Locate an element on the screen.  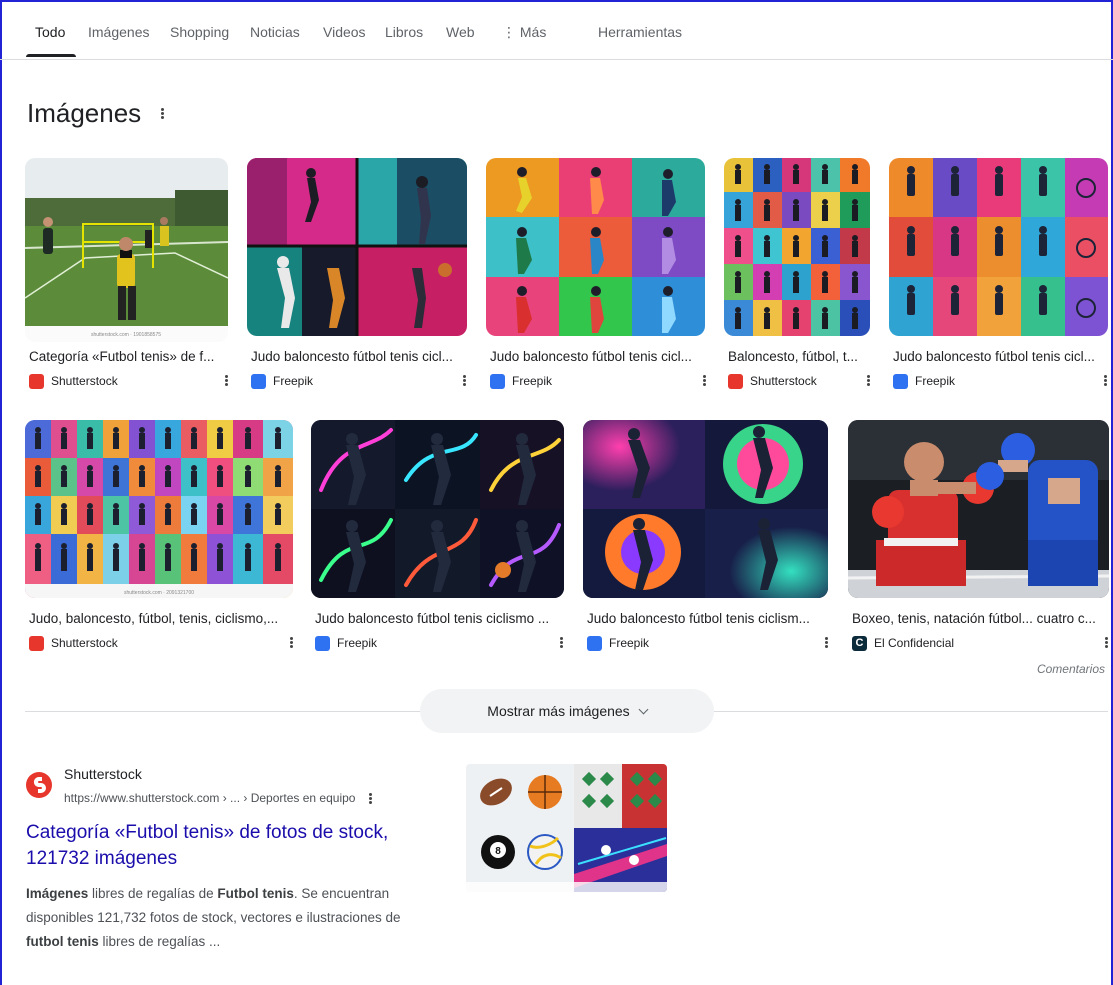
show-more-images-button: Mostrar más imágenes is located at coordinates (567, 711).